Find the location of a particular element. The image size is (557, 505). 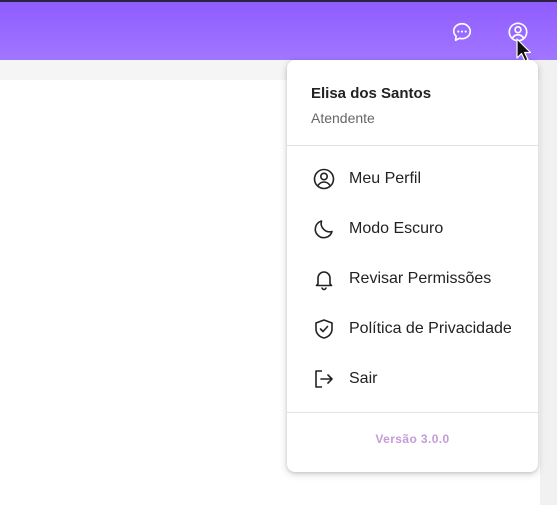

account-circle-icon is located at coordinates (324, 179).